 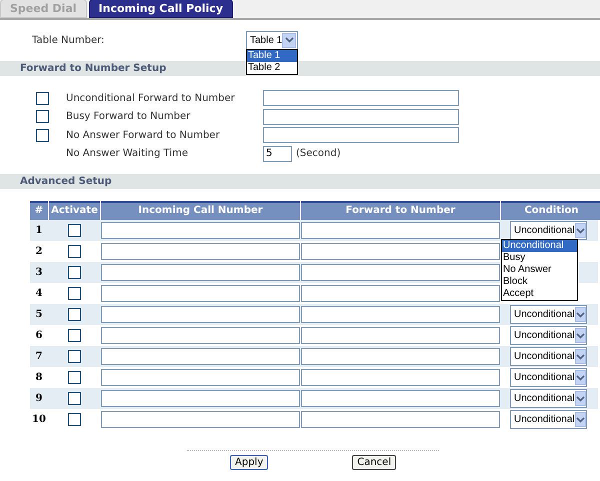 I want to click on column-header: Forward to Number, so click(x=400, y=210).